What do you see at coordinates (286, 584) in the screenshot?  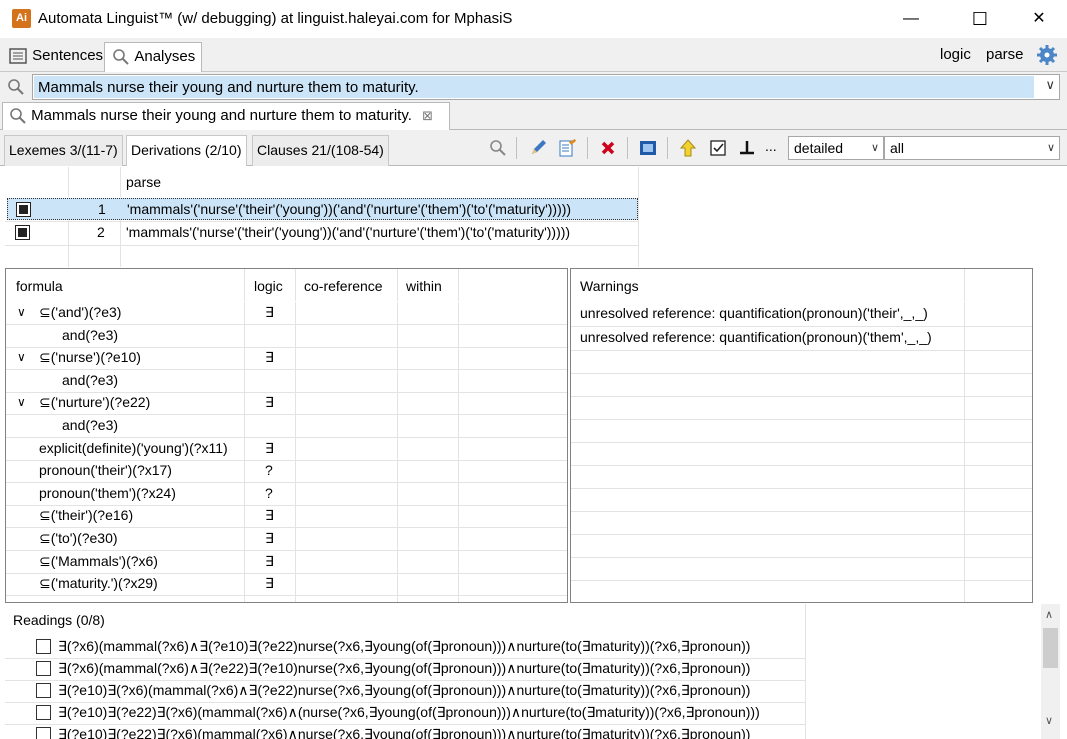 I see `table-row: ⊆('maturity.')(?x29) ∃` at bounding box center [286, 584].